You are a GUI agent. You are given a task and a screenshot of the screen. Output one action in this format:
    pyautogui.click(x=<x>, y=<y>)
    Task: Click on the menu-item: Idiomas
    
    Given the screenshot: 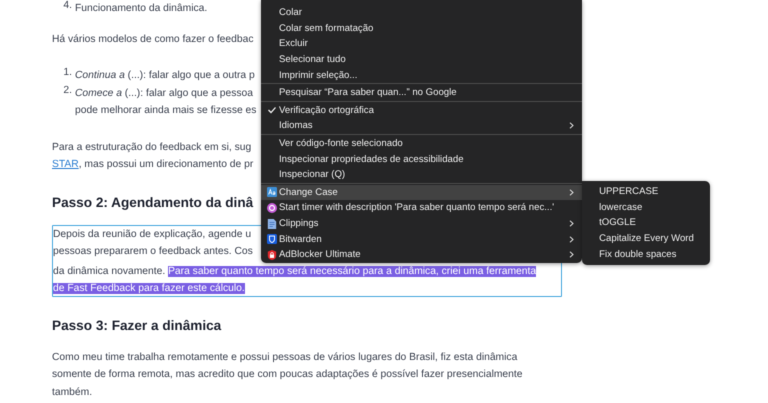 What is the action you would take?
    pyautogui.click(x=421, y=126)
    